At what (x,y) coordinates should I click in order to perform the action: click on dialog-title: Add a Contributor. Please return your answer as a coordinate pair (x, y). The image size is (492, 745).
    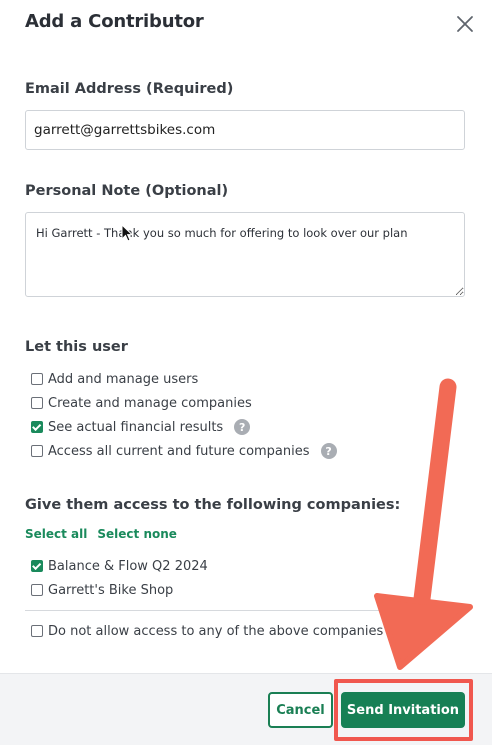
    Looking at the image, I should click on (114, 21).